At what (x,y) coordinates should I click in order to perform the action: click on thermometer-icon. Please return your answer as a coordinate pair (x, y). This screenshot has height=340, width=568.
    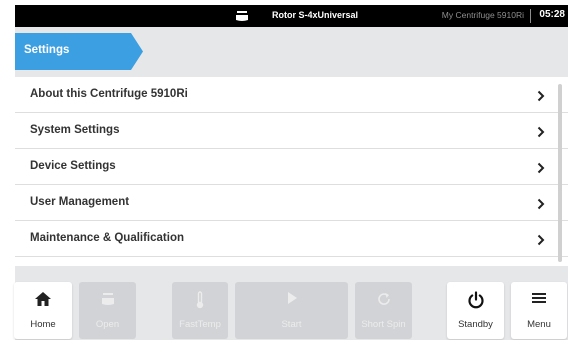
    Looking at the image, I should click on (200, 302).